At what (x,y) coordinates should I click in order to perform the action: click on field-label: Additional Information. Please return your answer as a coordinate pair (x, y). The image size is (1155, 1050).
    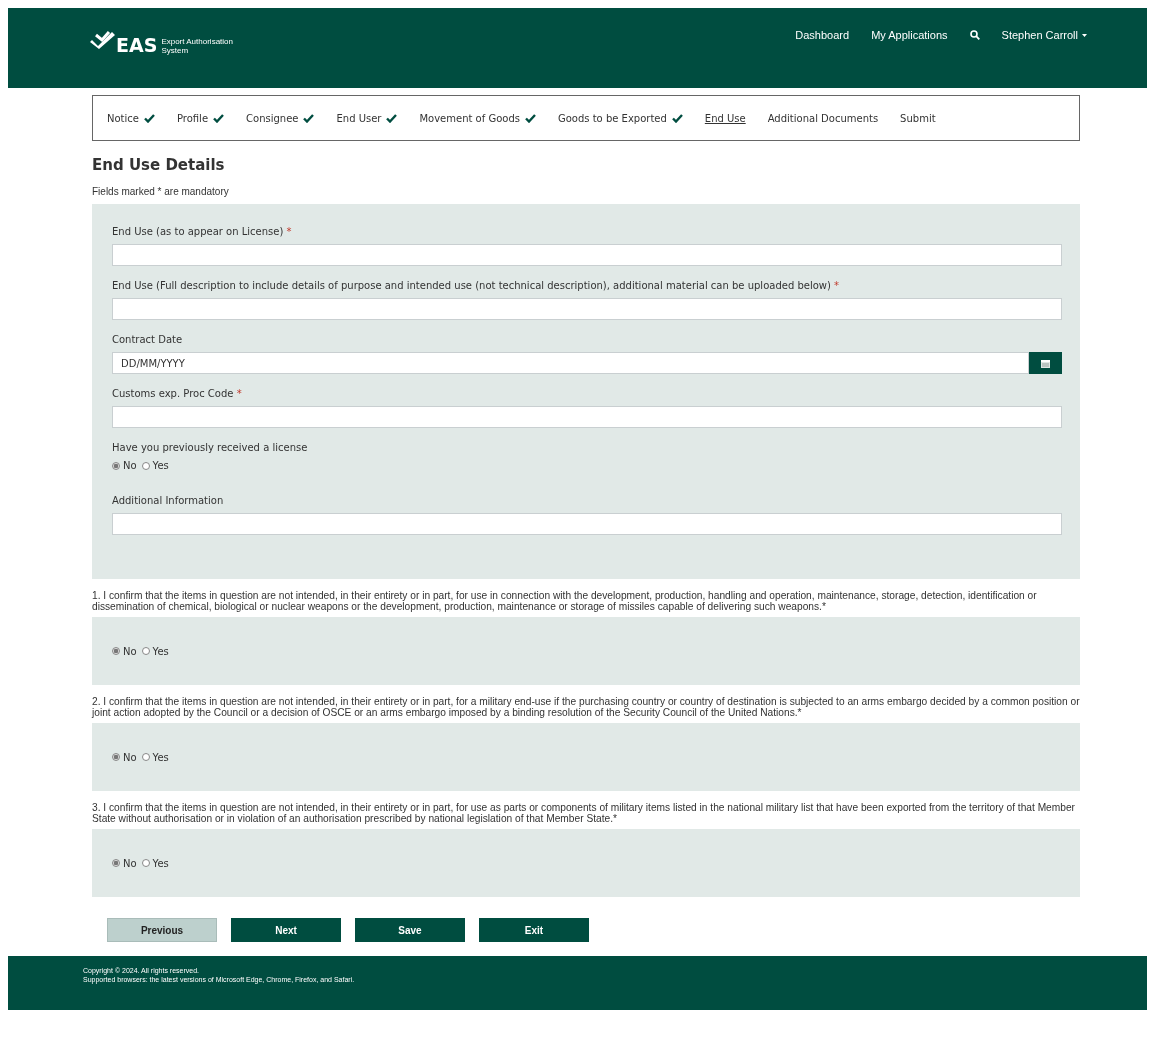
    Looking at the image, I should click on (168, 500).